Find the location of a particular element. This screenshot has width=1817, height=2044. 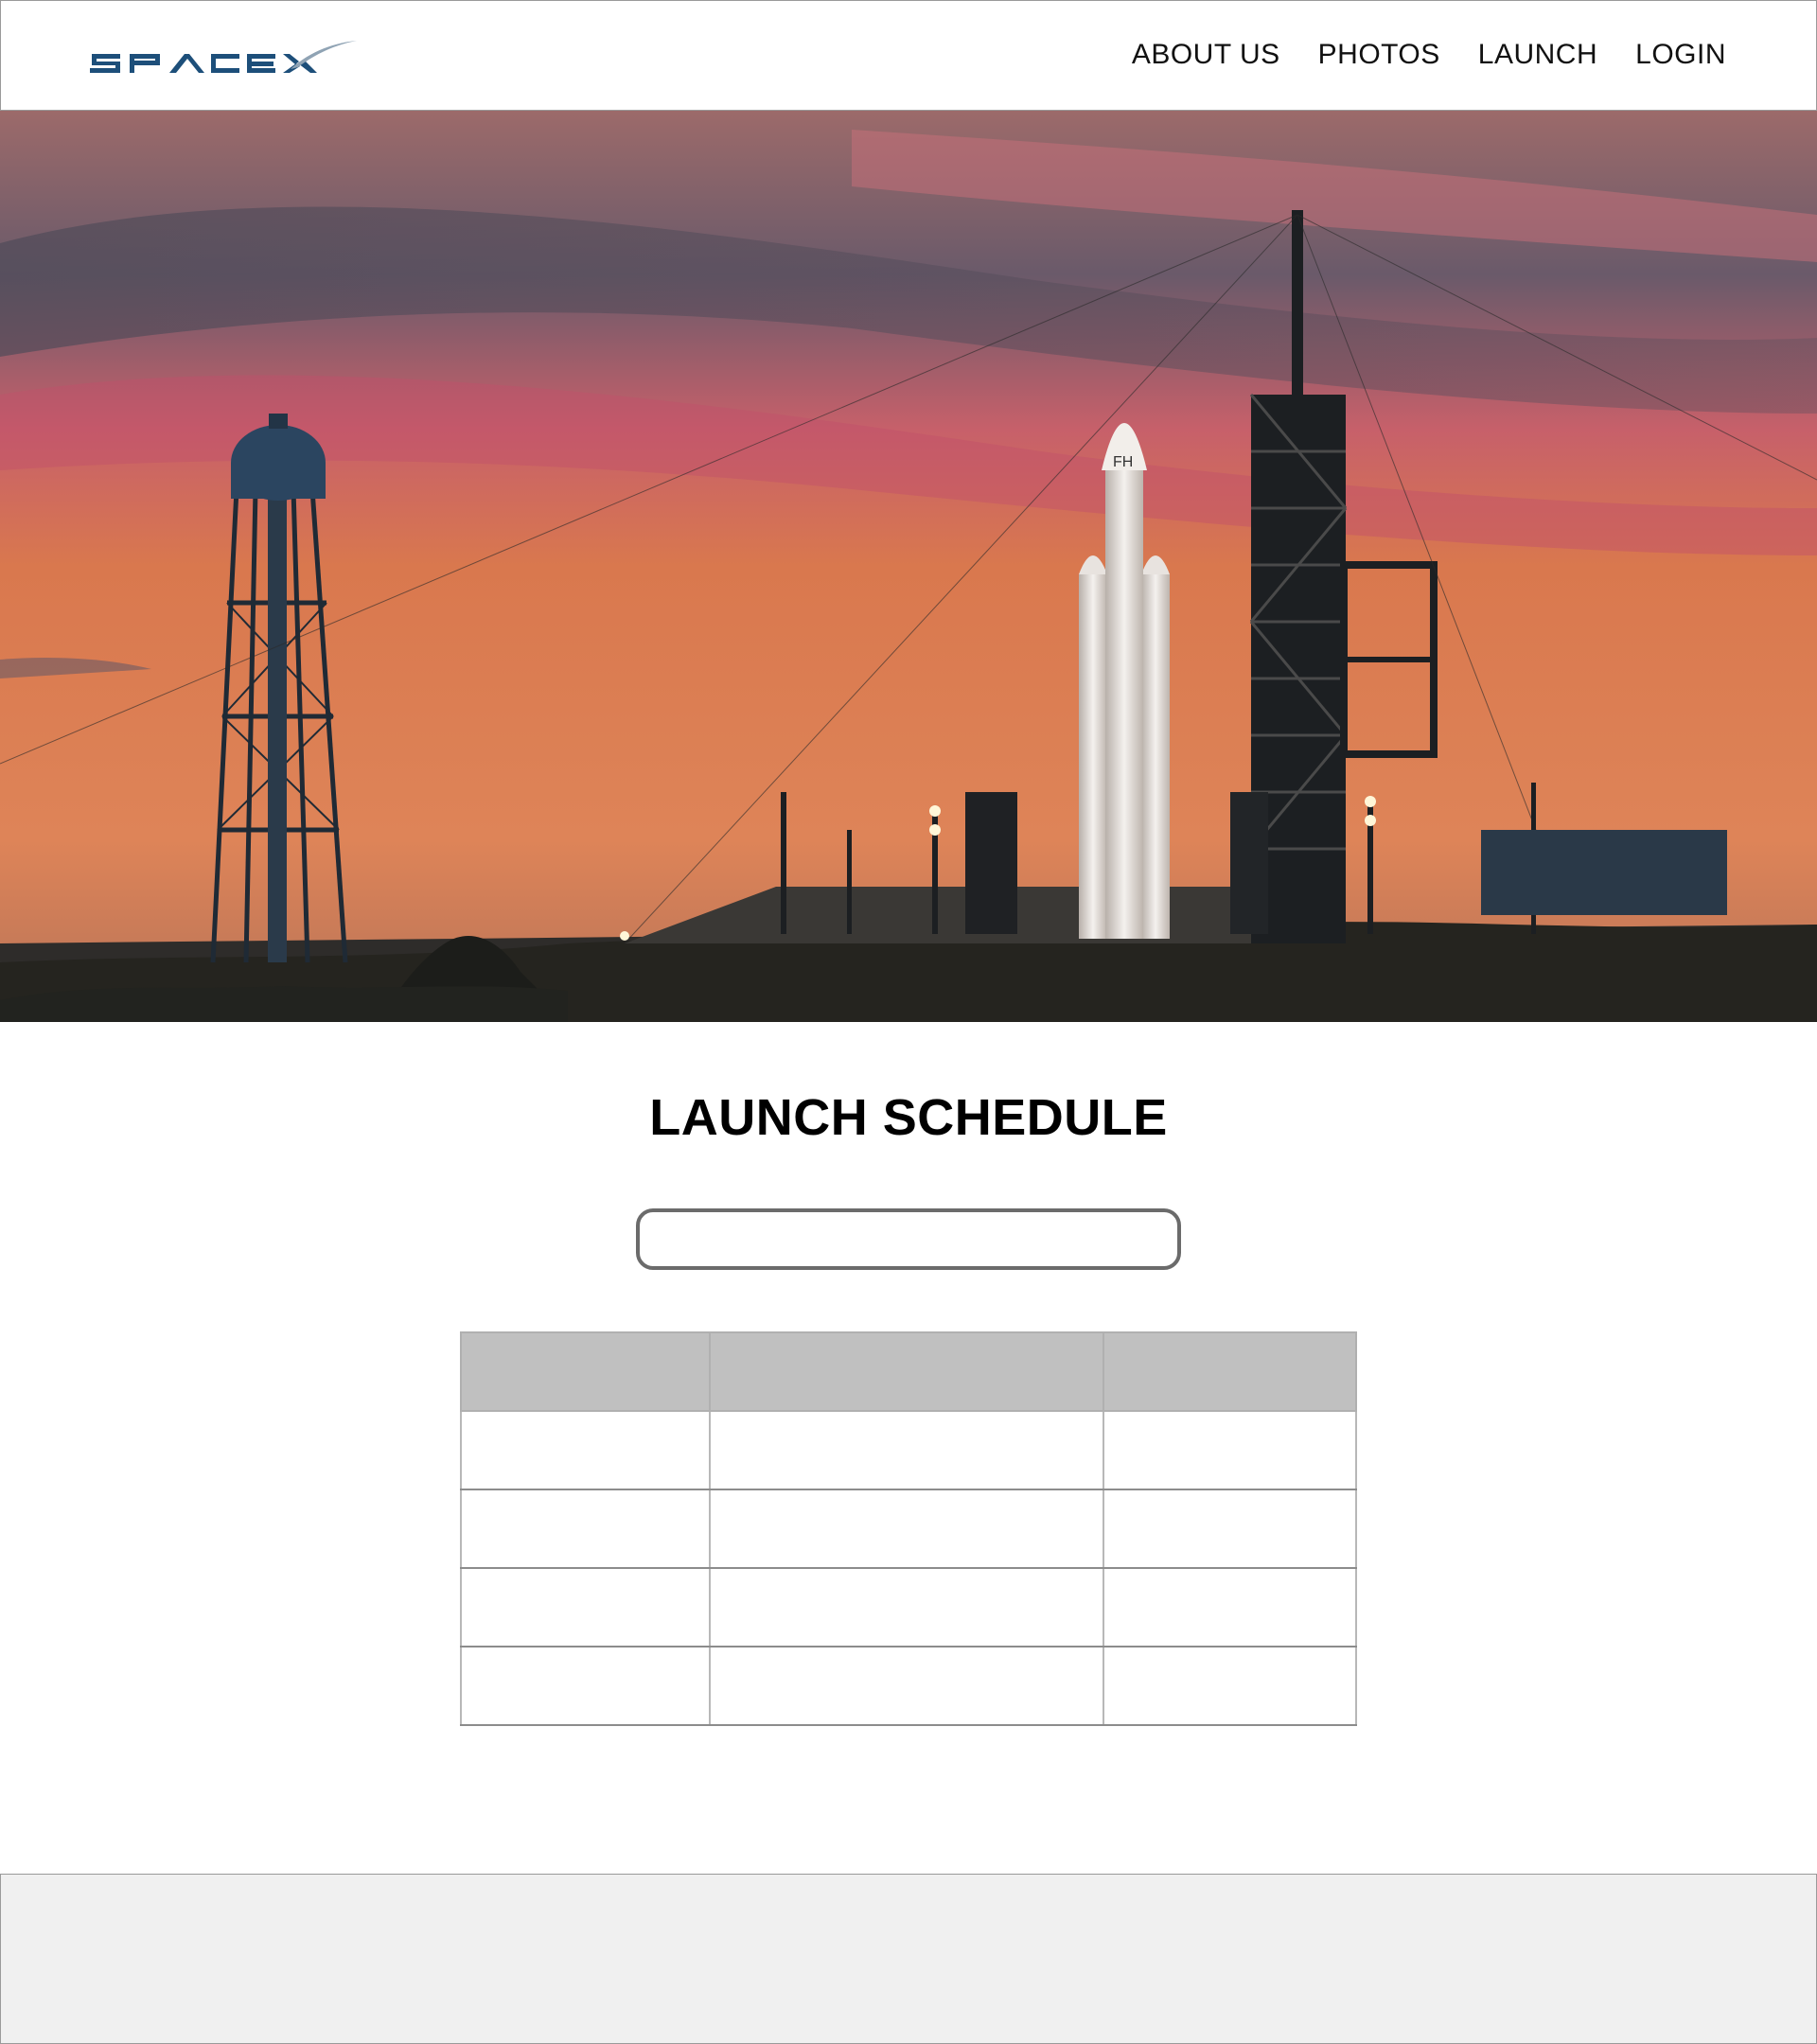

spacex-logo is located at coordinates (222, 58).